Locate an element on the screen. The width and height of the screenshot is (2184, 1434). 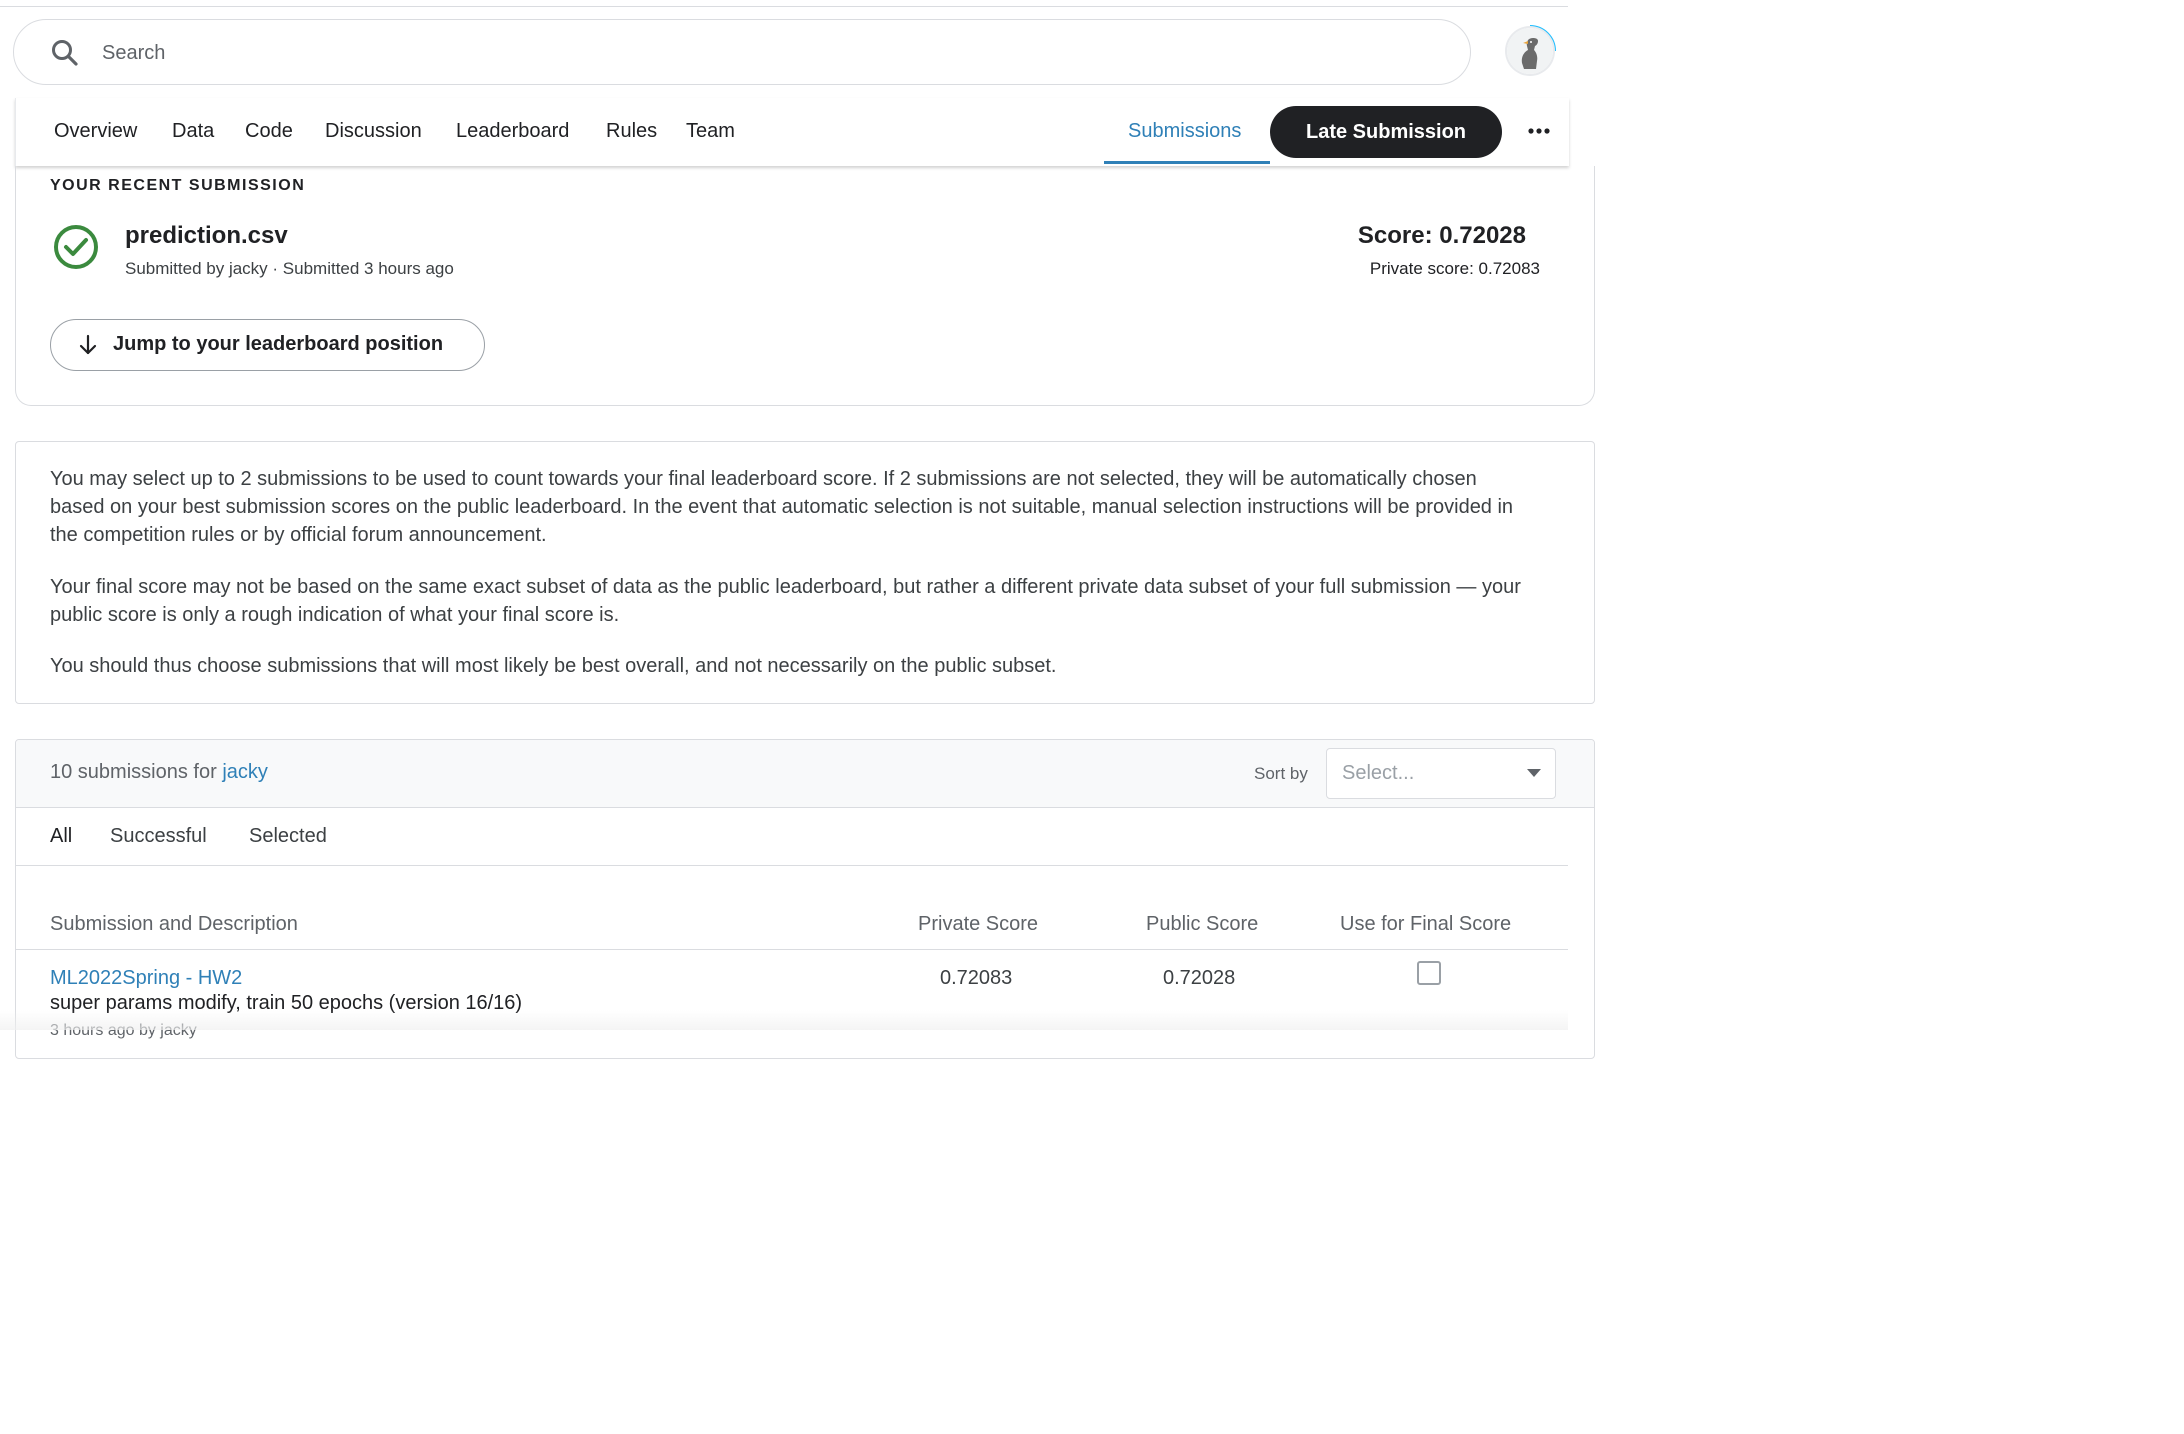
submissions-user-link: jacky is located at coordinates (245, 772).